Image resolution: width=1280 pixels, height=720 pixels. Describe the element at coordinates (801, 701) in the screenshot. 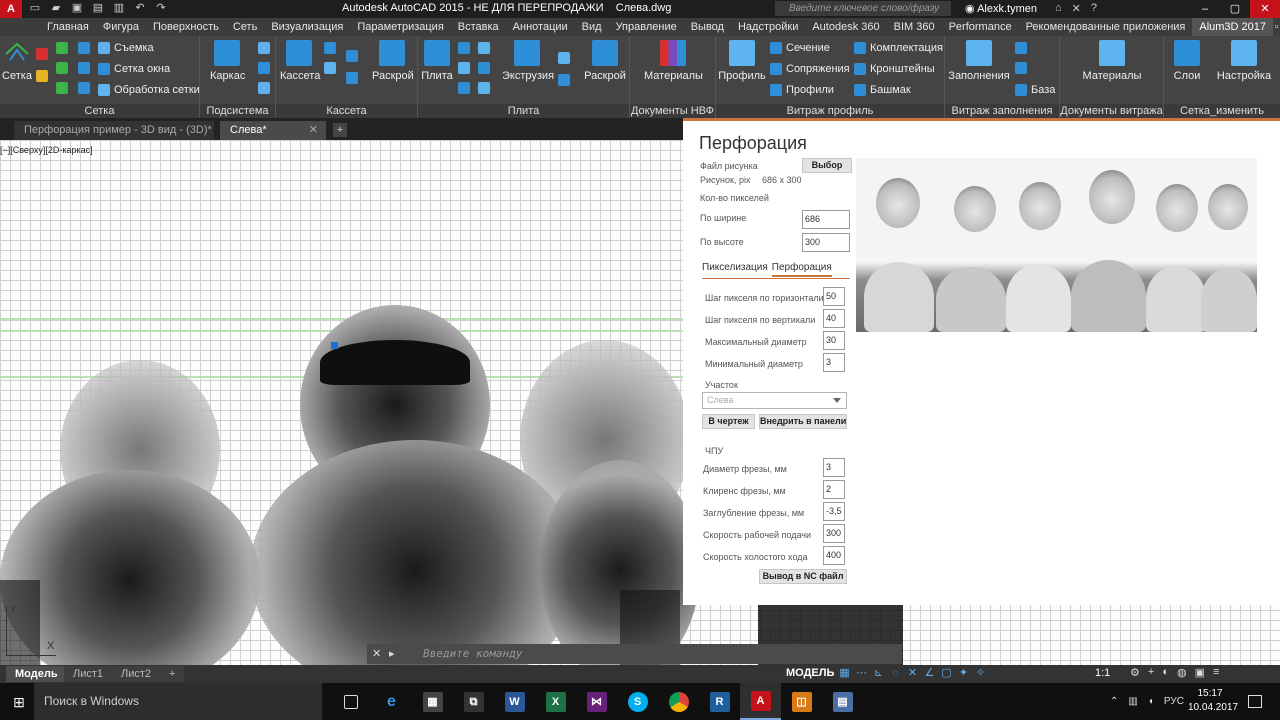

I see `outlook-button: ◫` at that location.